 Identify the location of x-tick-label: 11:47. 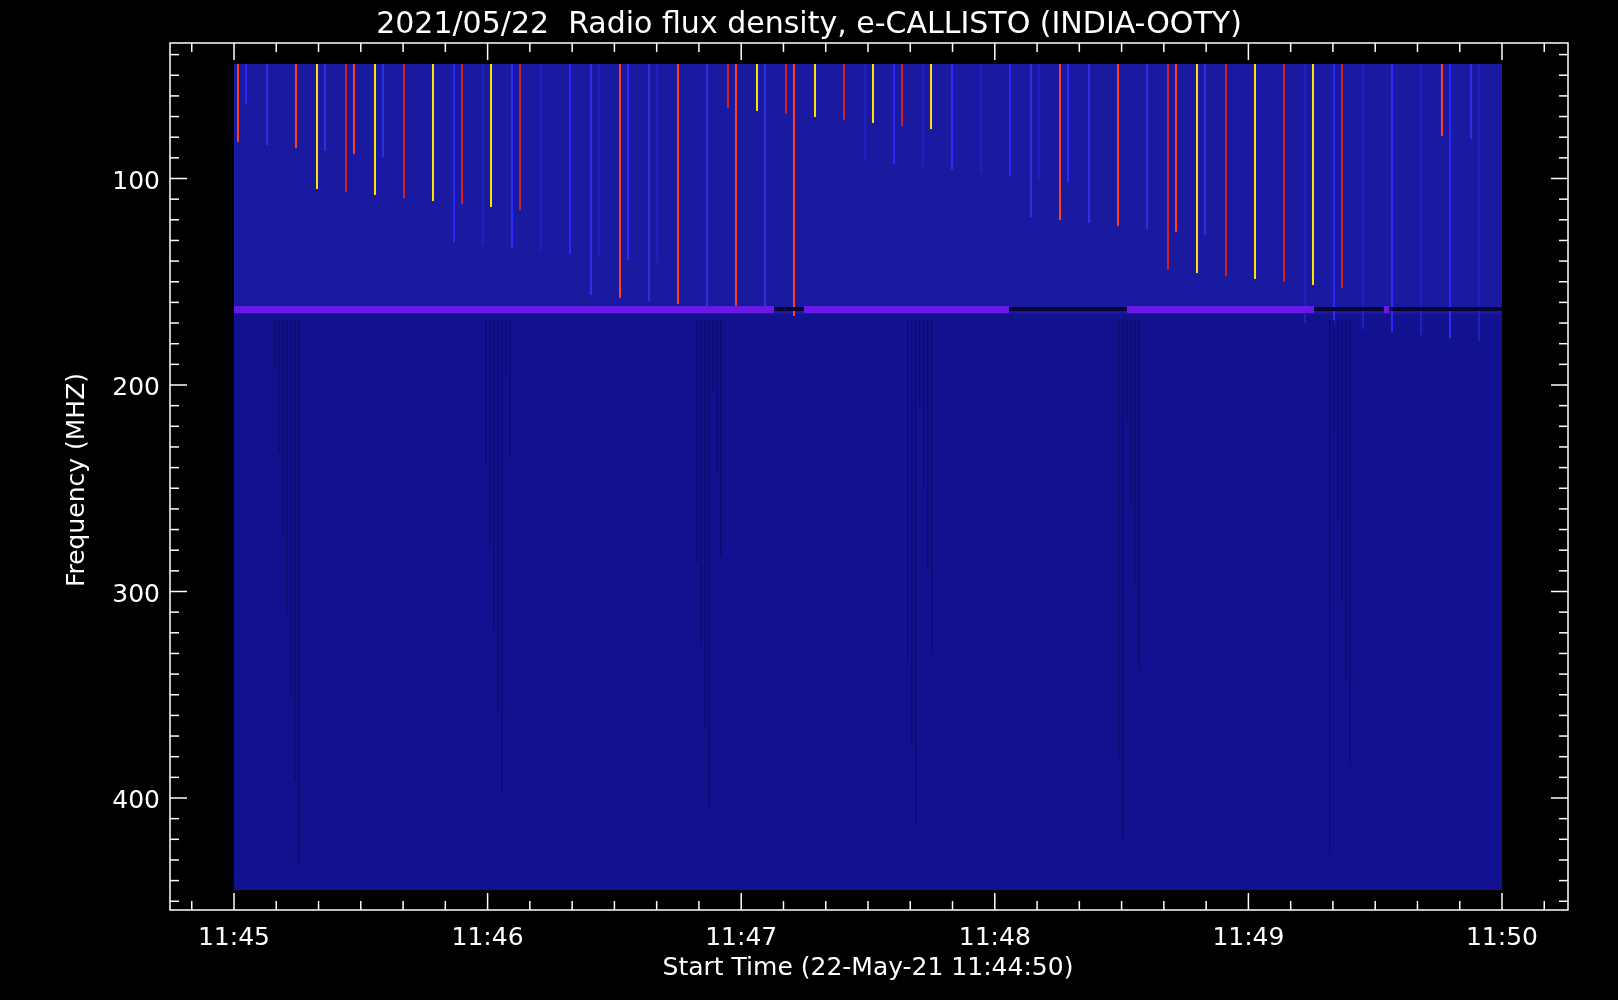
(741, 936).